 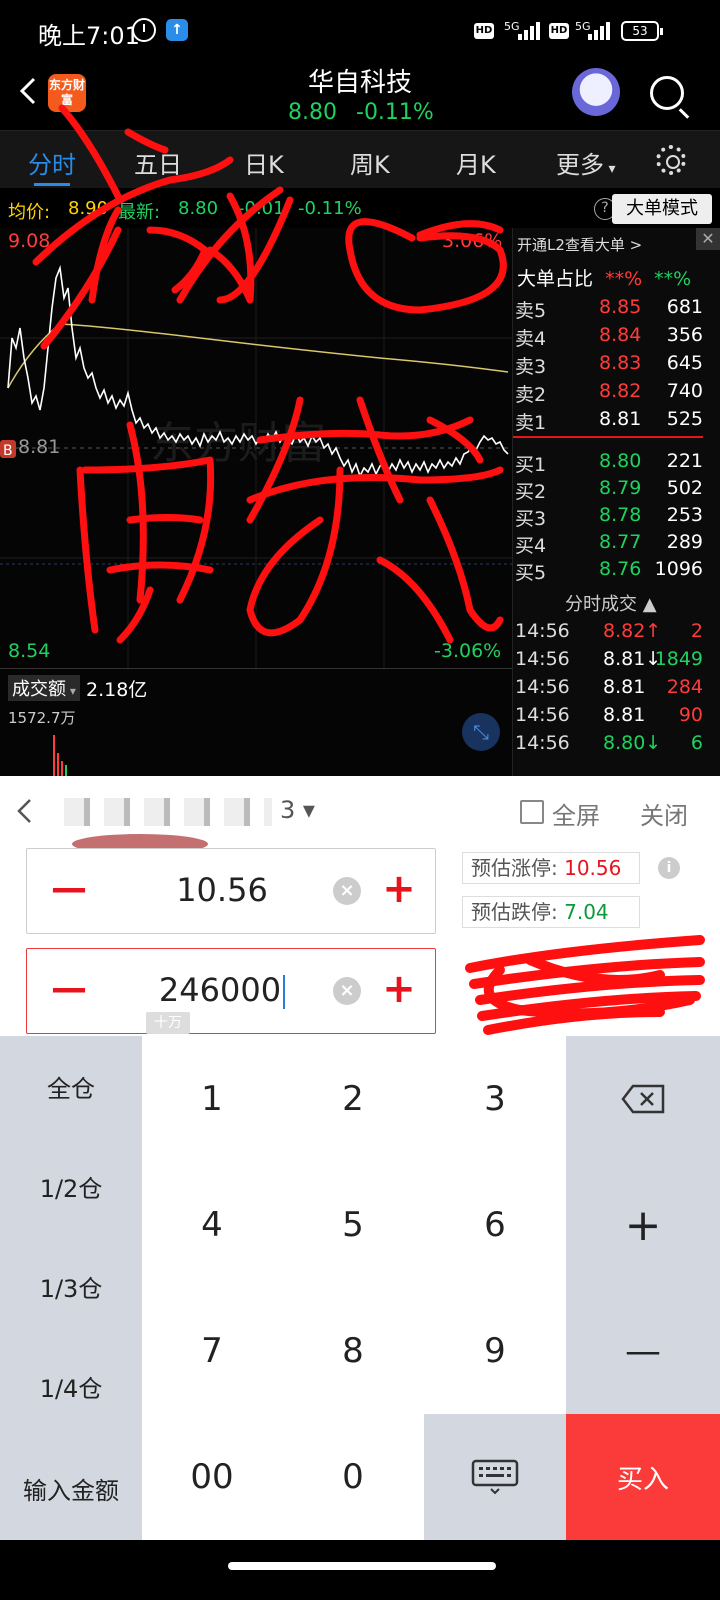 What do you see at coordinates (144, 30) in the screenshot?
I see `alarm-icon` at bounding box center [144, 30].